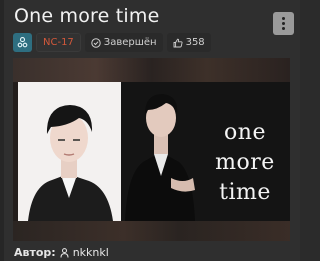 The image size is (320, 261). I want to click on cover-top-strip, so click(151, 70).